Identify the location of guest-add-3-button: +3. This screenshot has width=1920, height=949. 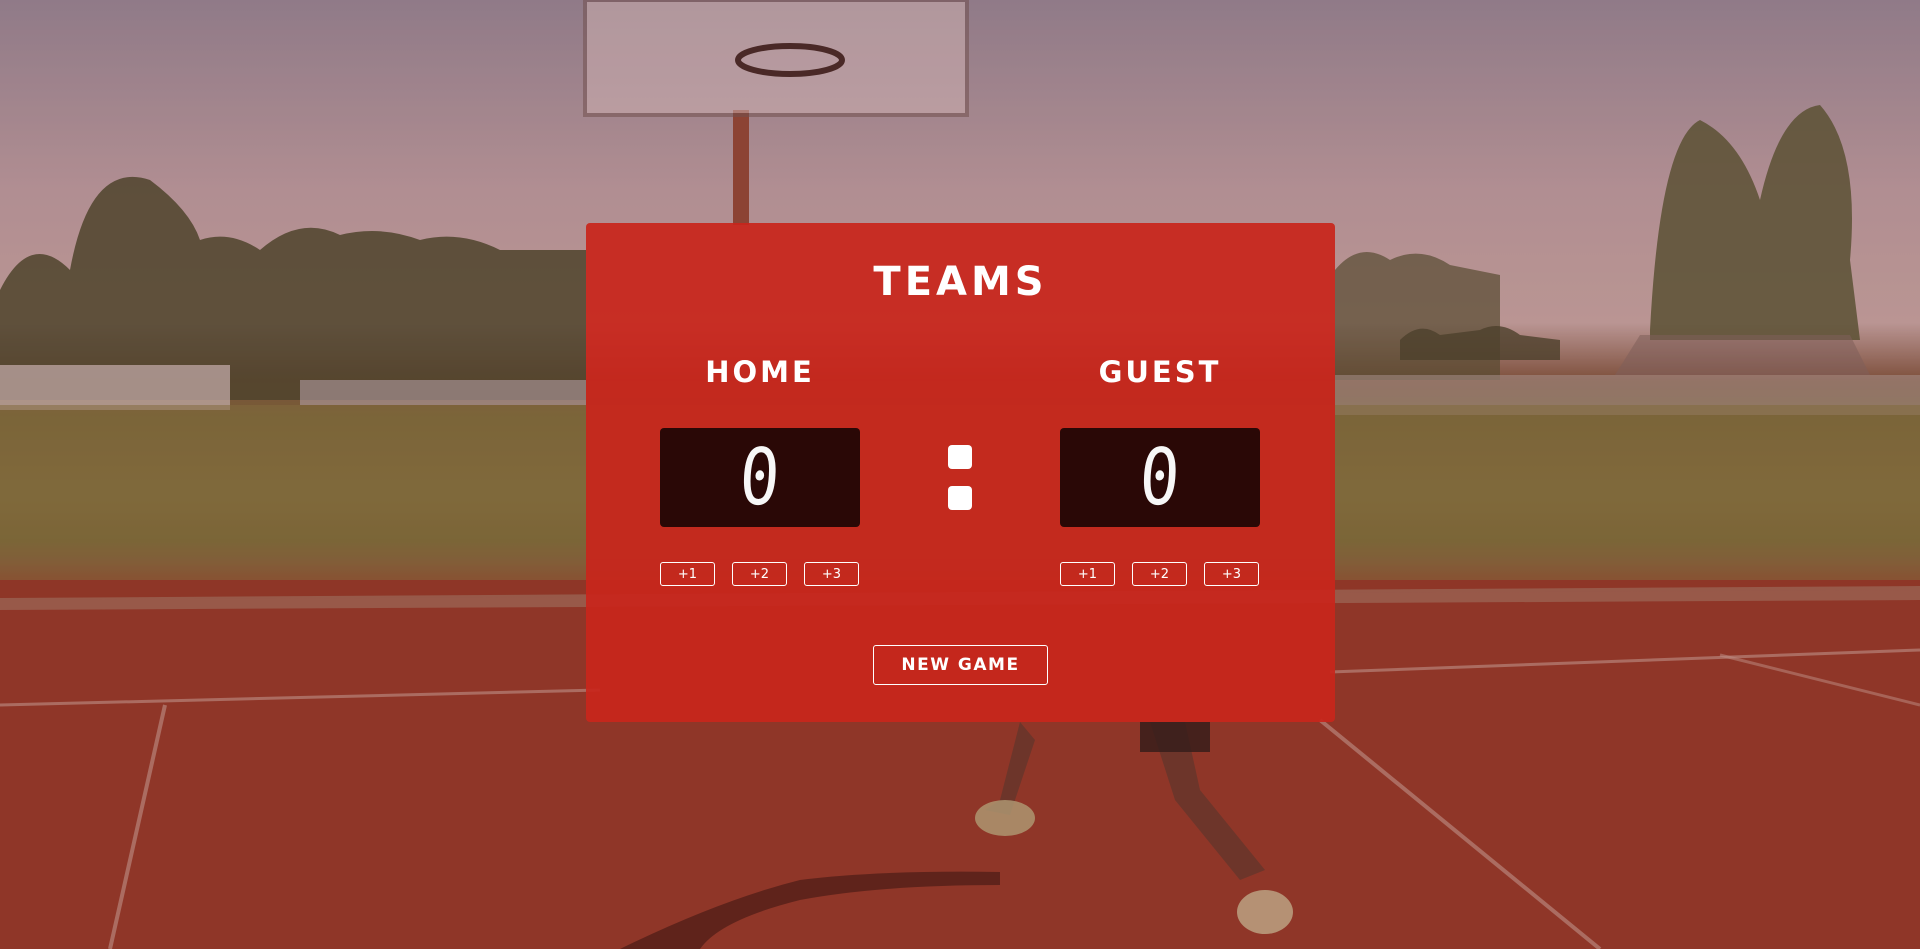
(1231, 574).